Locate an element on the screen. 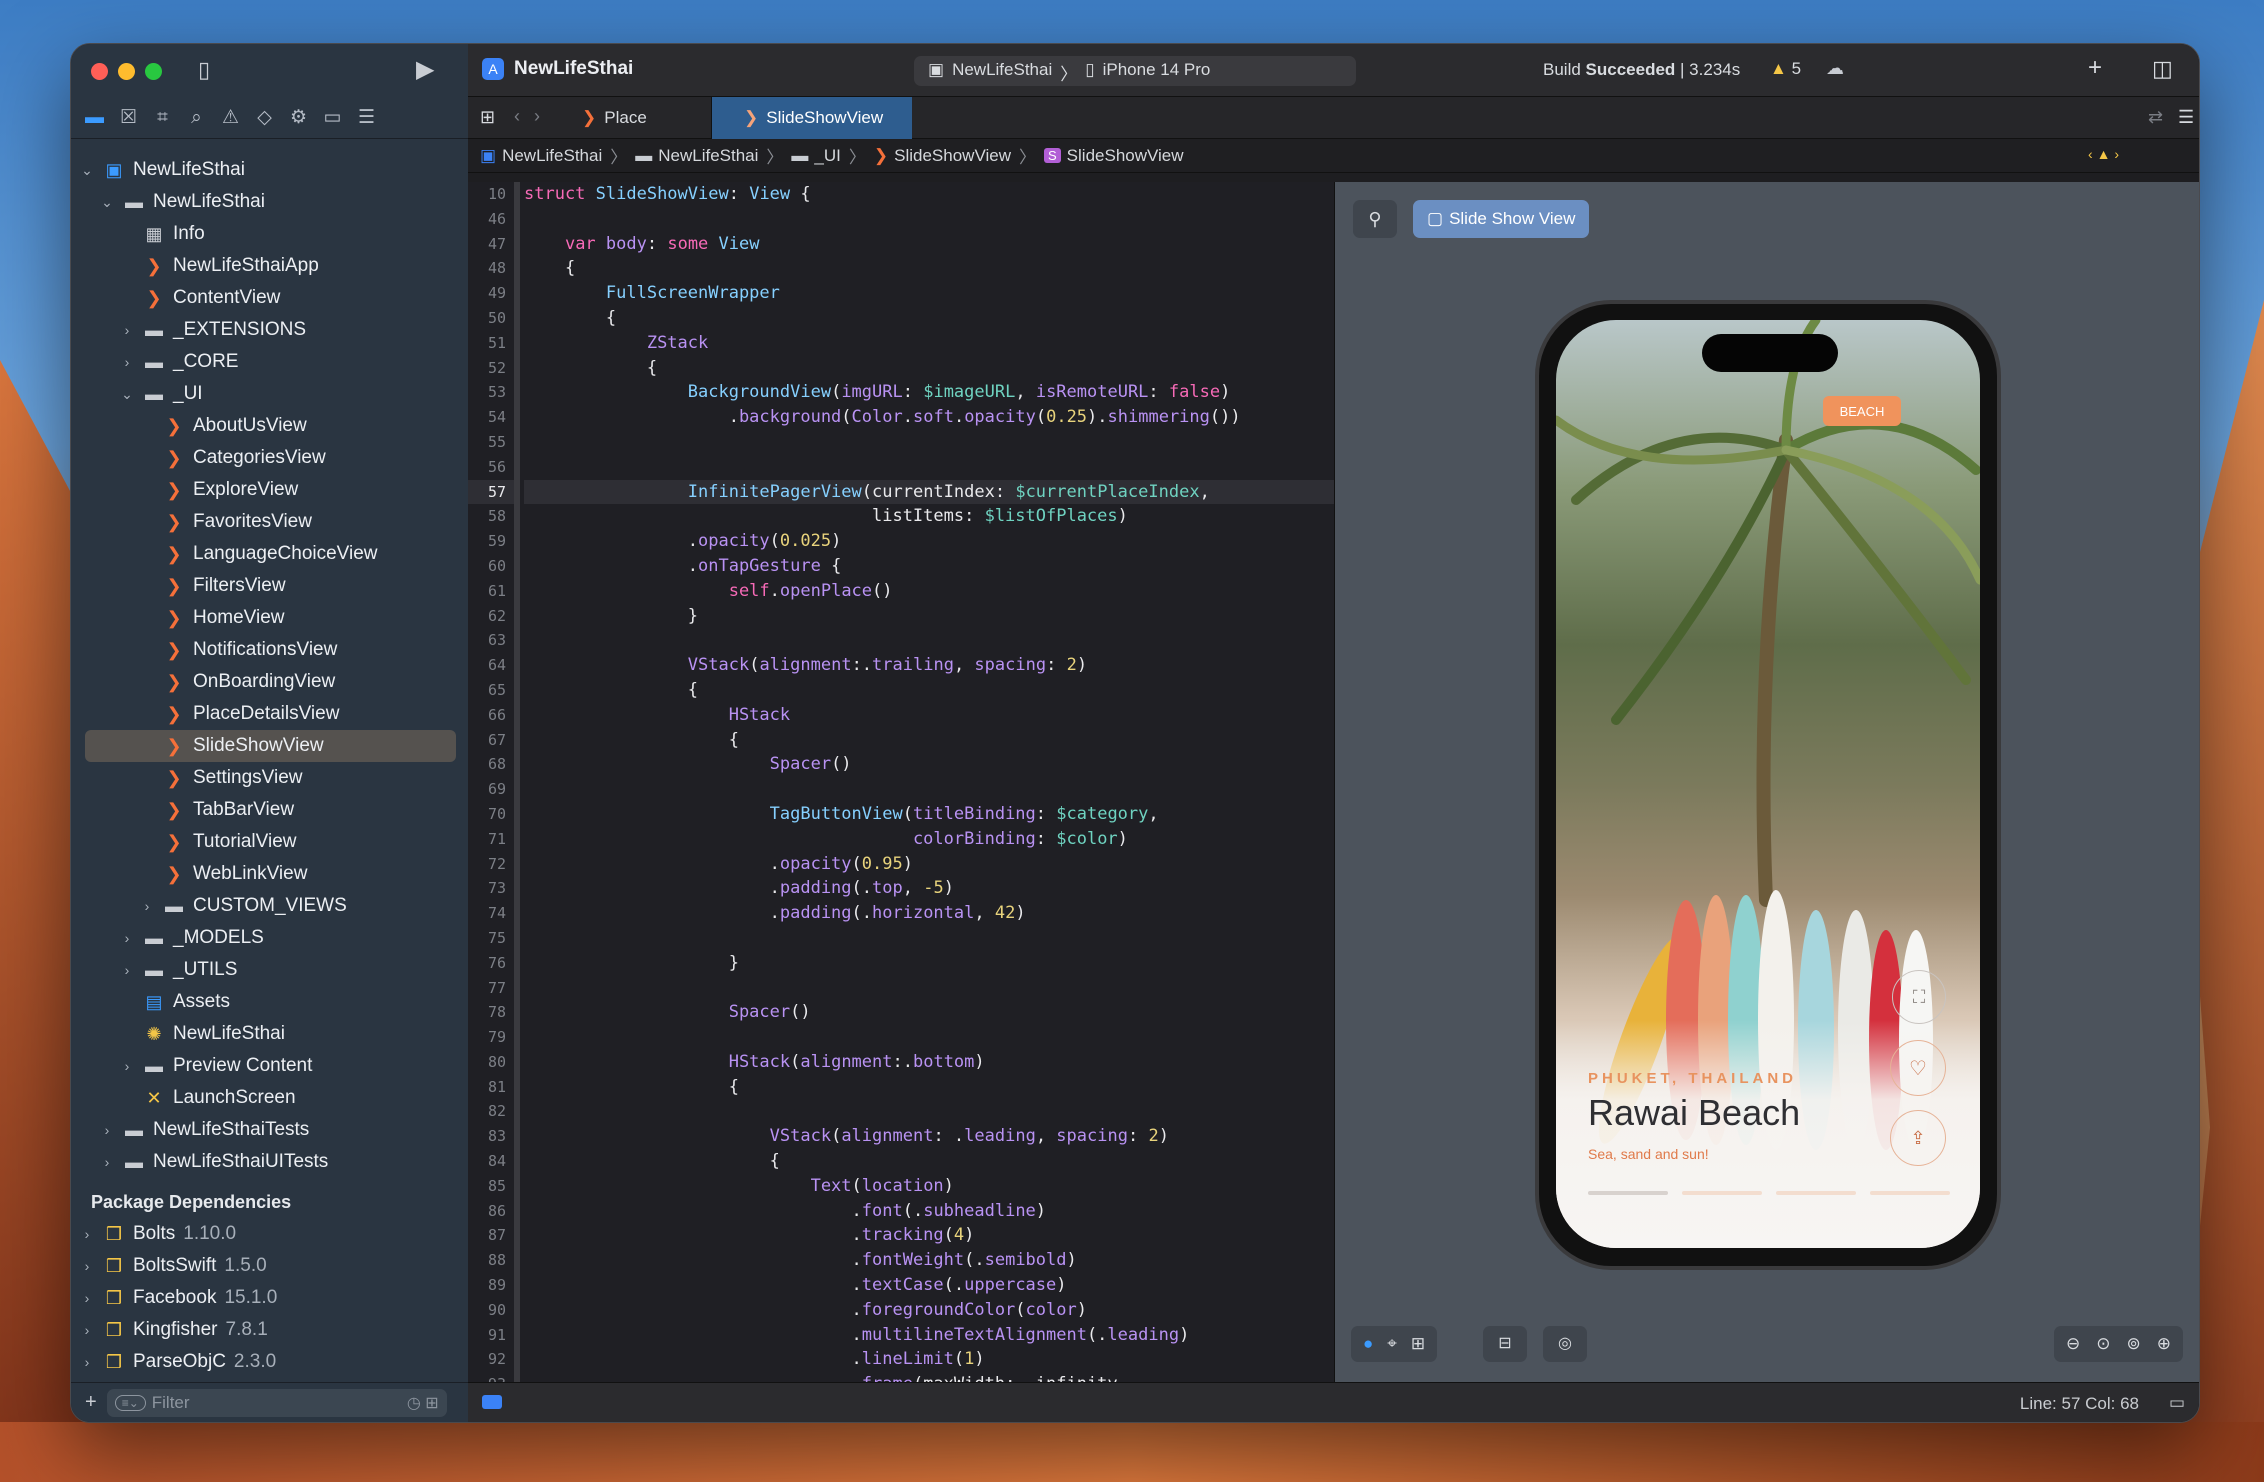 The image size is (2264, 1482). sidebar-item-tabbarview: ❯ TabBarView is located at coordinates (269, 810).